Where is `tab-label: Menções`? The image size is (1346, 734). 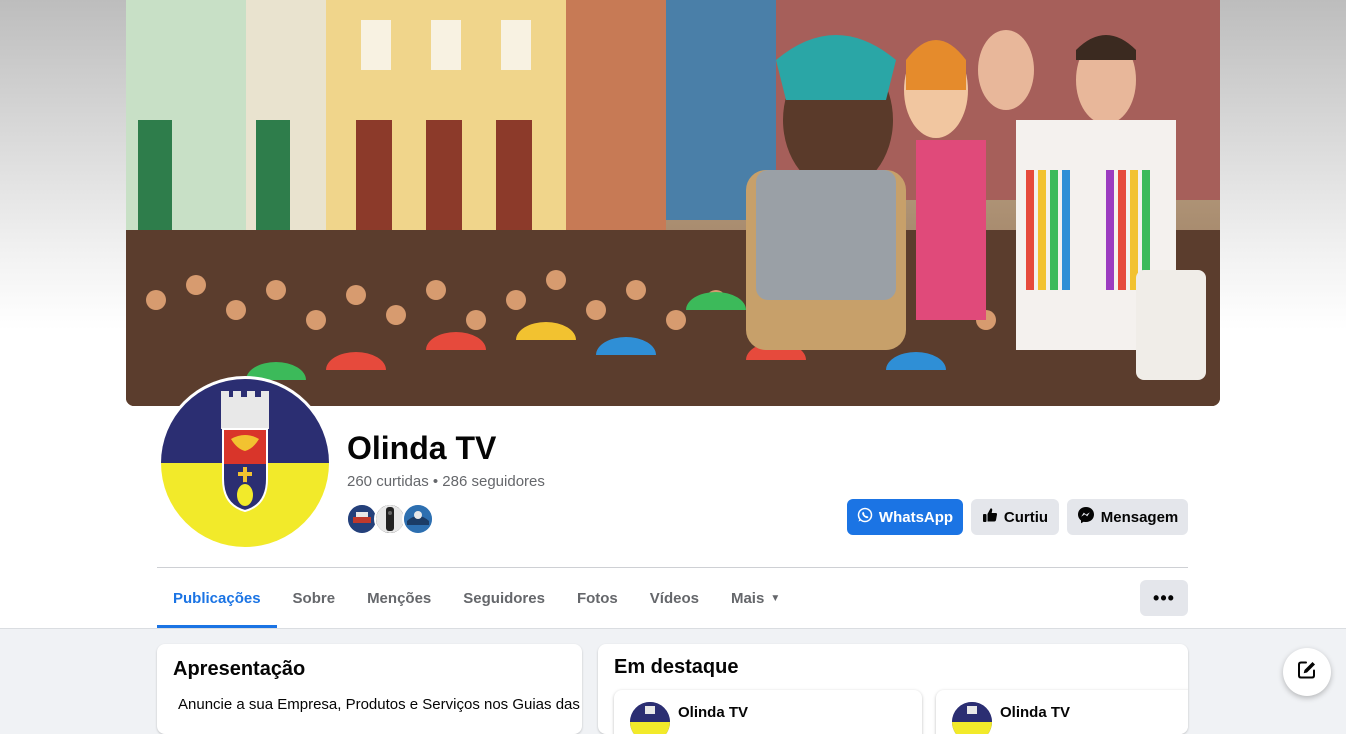
tab-label: Menções is located at coordinates (399, 598).